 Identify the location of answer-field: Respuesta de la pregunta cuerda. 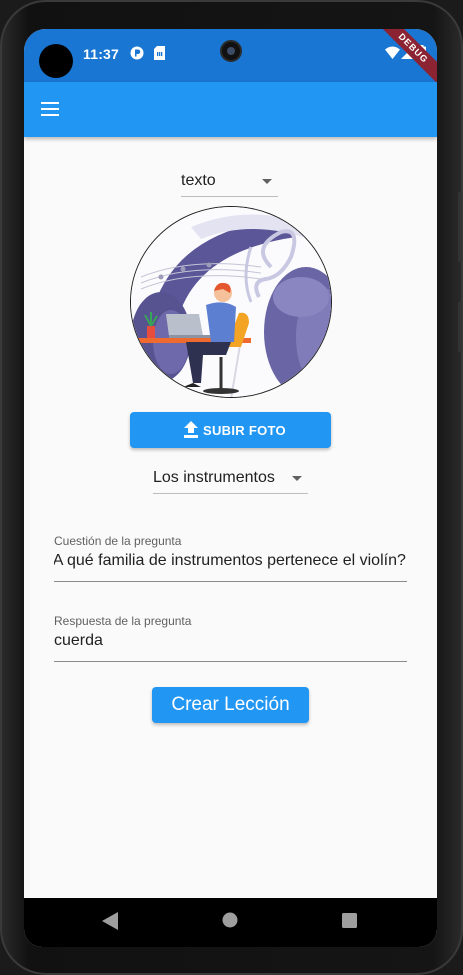
(230, 637).